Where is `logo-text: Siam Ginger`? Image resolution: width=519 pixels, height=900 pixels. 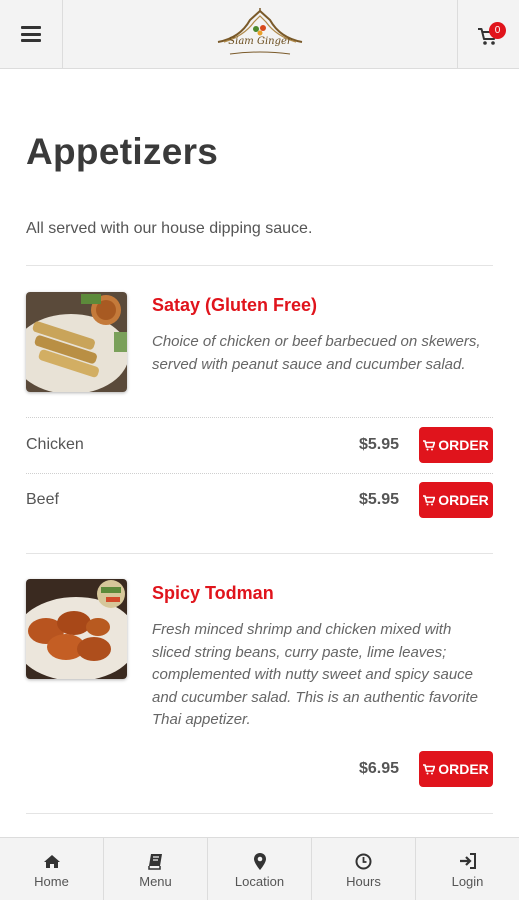
logo-text: Siam Ginger is located at coordinates (260, 41).